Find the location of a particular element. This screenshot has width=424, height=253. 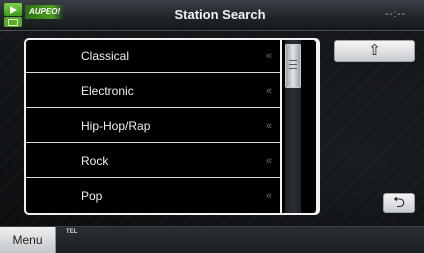

list-item-label: Hip-Hop/Rap is located at coordinates (116, 126).